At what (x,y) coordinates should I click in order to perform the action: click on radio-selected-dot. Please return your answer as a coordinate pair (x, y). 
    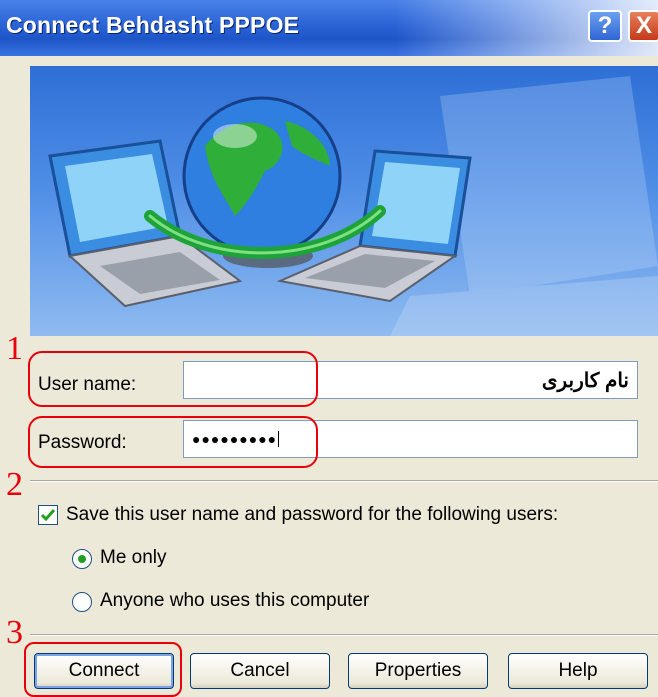
    Looking at the image, I should click on (82, 559).